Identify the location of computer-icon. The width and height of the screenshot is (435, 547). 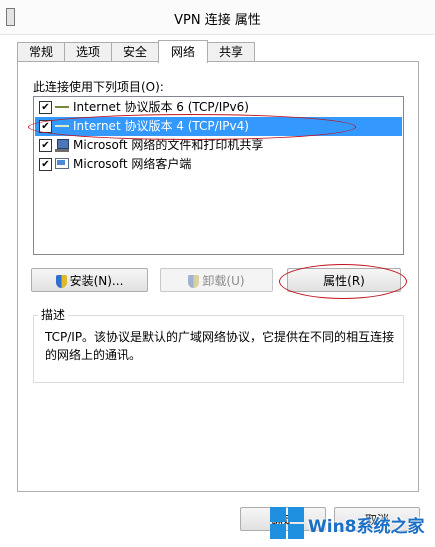
(62, 145).